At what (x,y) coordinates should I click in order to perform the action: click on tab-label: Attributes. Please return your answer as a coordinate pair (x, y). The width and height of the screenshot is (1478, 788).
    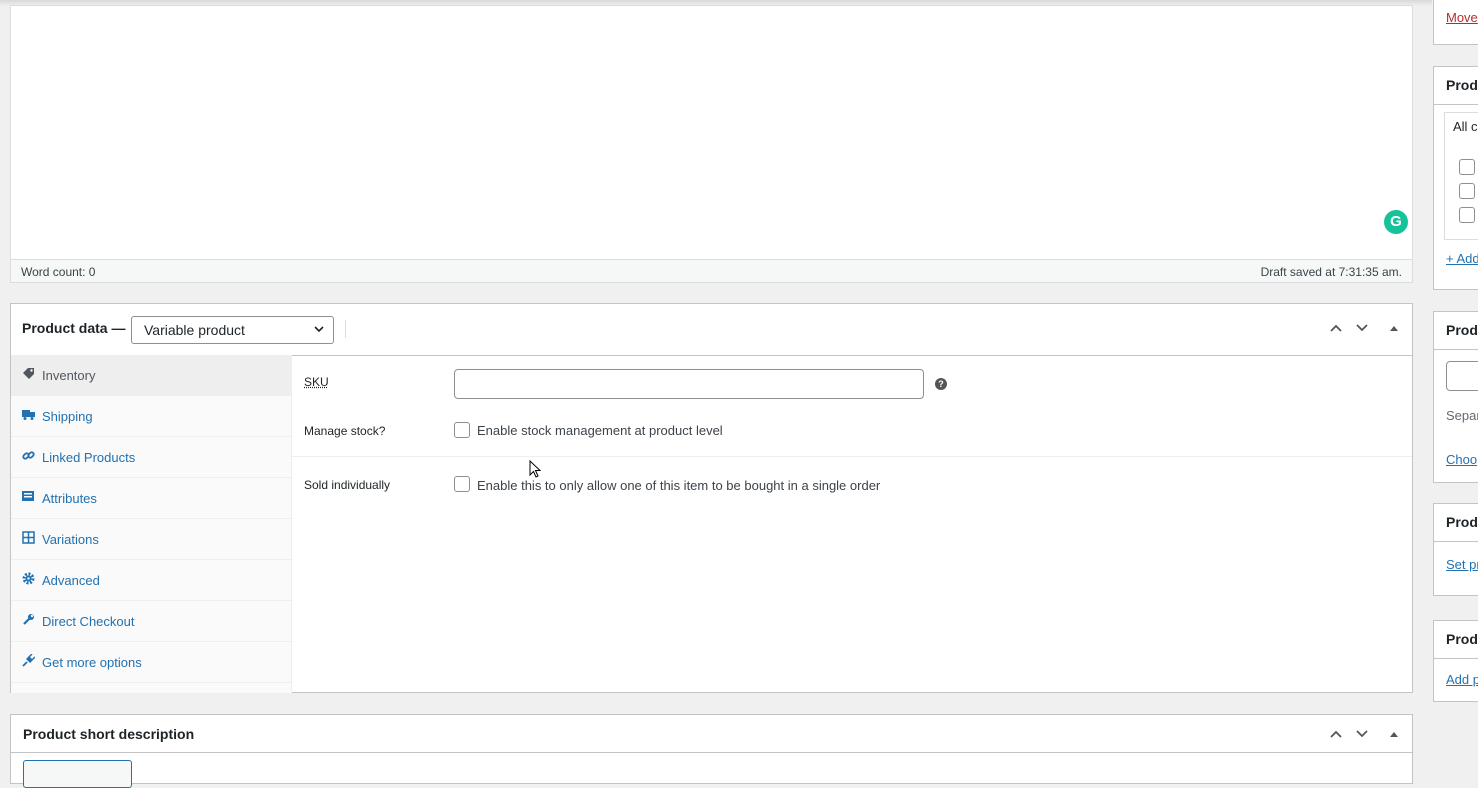
    Looking at the image, I should click on (69, 498).